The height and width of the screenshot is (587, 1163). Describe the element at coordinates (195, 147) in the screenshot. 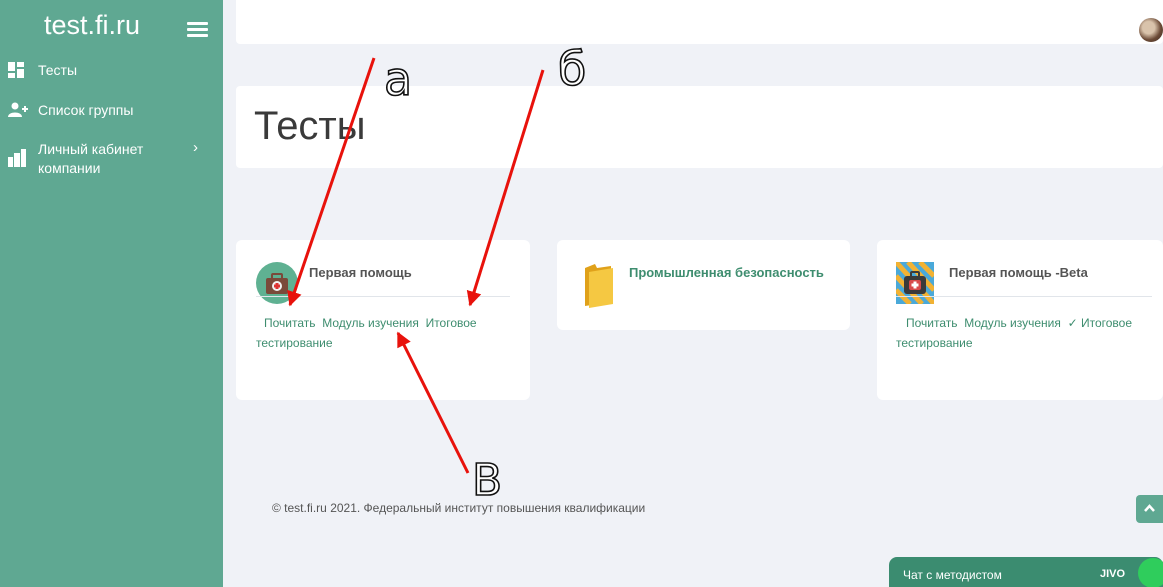

I see `chevron-right-icon: ›` at that location.